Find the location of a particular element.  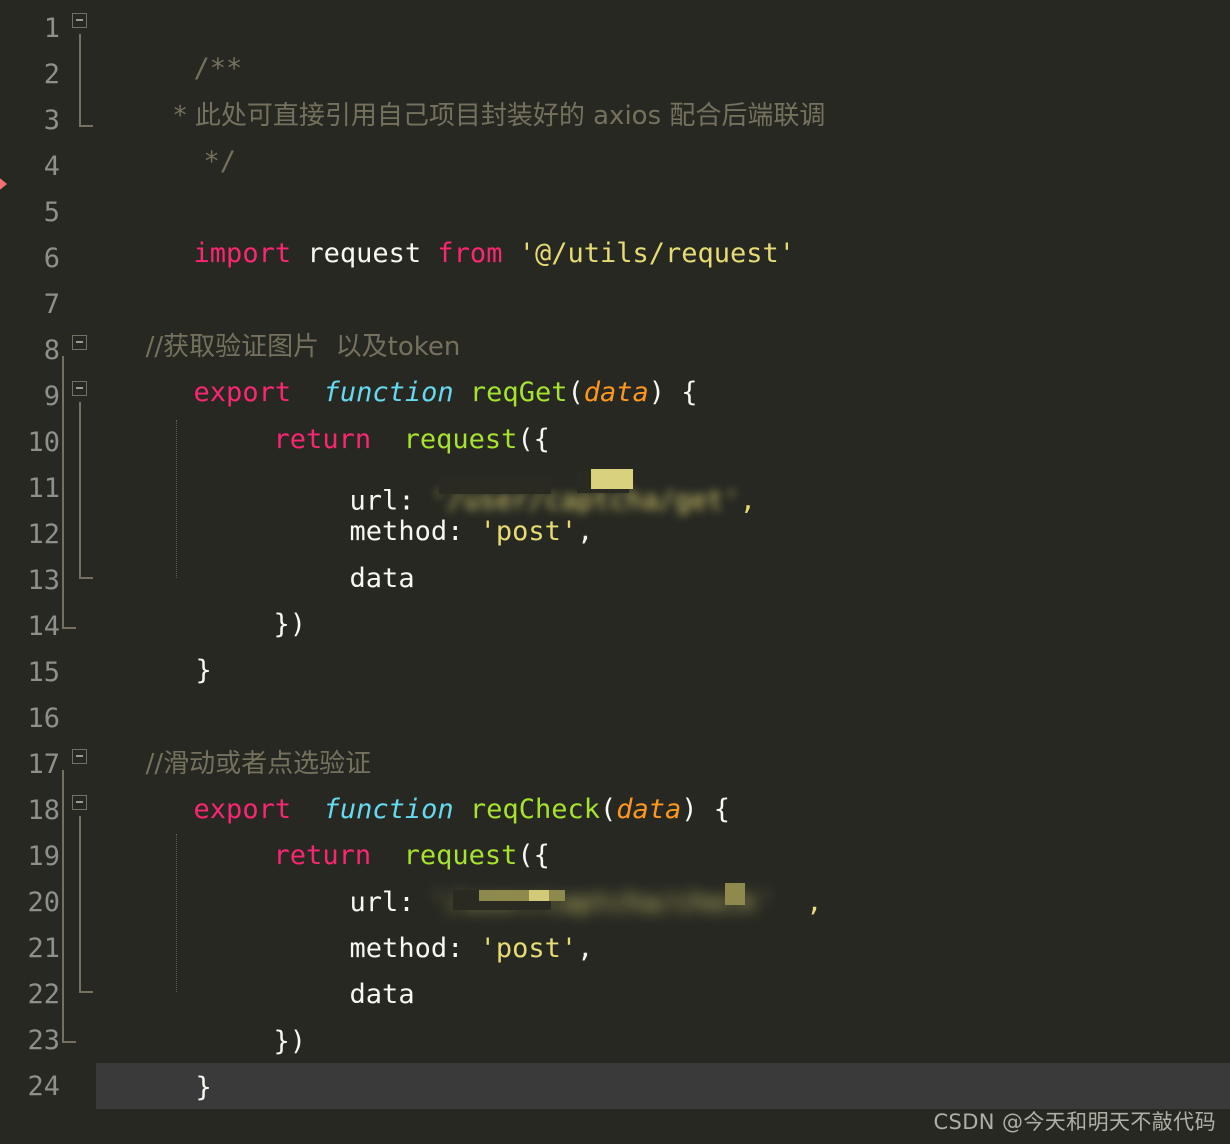

line-number: 1 is located at coordinates (51, 28).